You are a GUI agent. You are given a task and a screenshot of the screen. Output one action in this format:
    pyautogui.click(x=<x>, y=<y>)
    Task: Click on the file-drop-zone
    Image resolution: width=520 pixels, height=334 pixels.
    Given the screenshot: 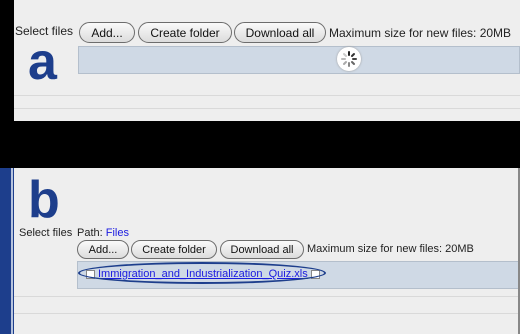 What is the action you would take?
    pyautogui.click(x=299, y=60)
    